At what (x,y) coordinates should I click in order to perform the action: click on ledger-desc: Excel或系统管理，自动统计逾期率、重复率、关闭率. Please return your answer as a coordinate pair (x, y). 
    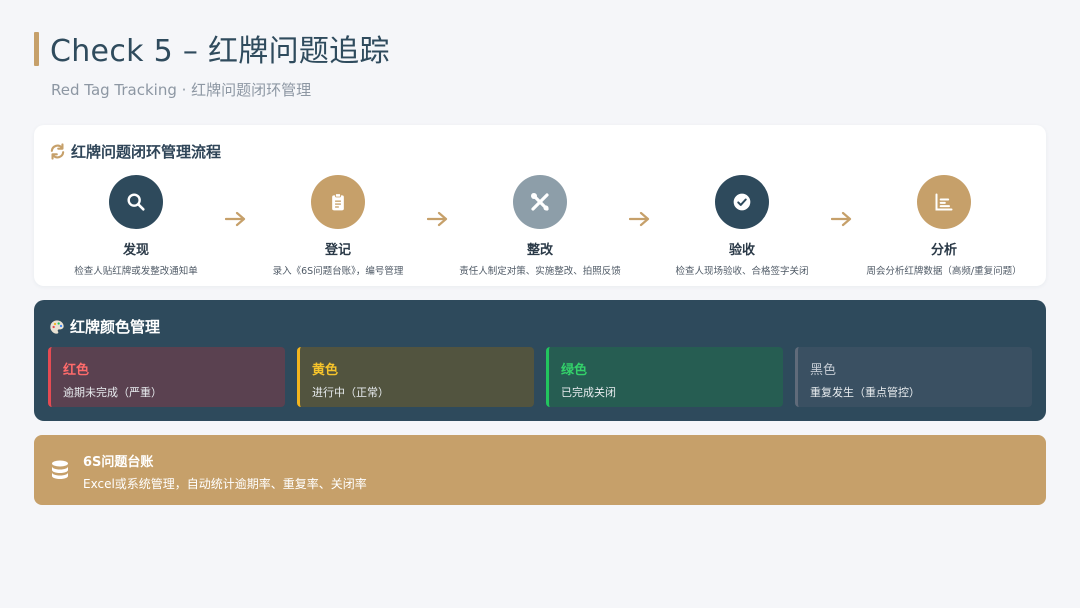
    Looking at the image, I should click on (225, 484).